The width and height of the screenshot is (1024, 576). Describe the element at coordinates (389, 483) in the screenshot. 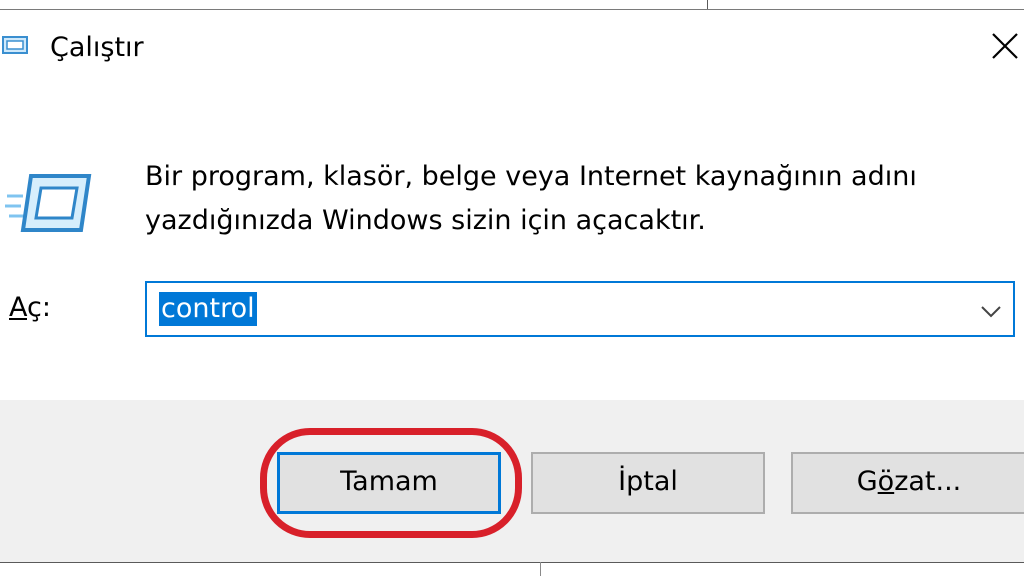

I see `ok-button: Tamam` at that location.